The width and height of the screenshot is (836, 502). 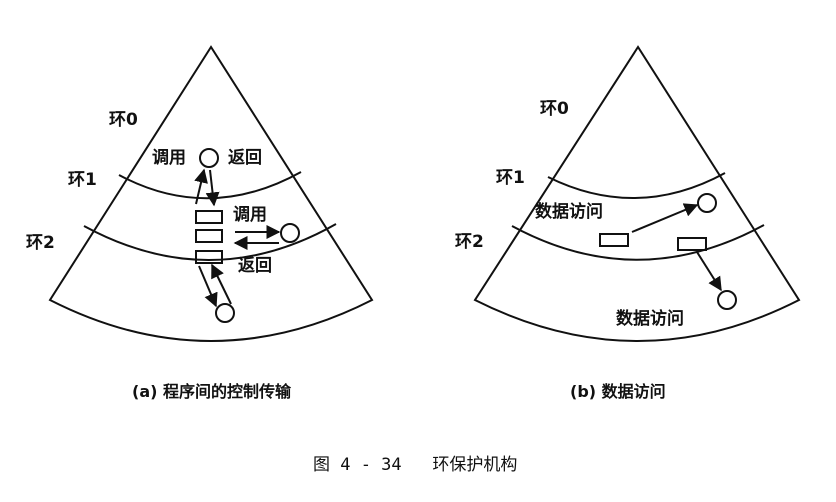 What do you see at coordinates (727, 300) in the screenshot?
I see `right-ring2-data-circle` at bounding box center [727, 300].